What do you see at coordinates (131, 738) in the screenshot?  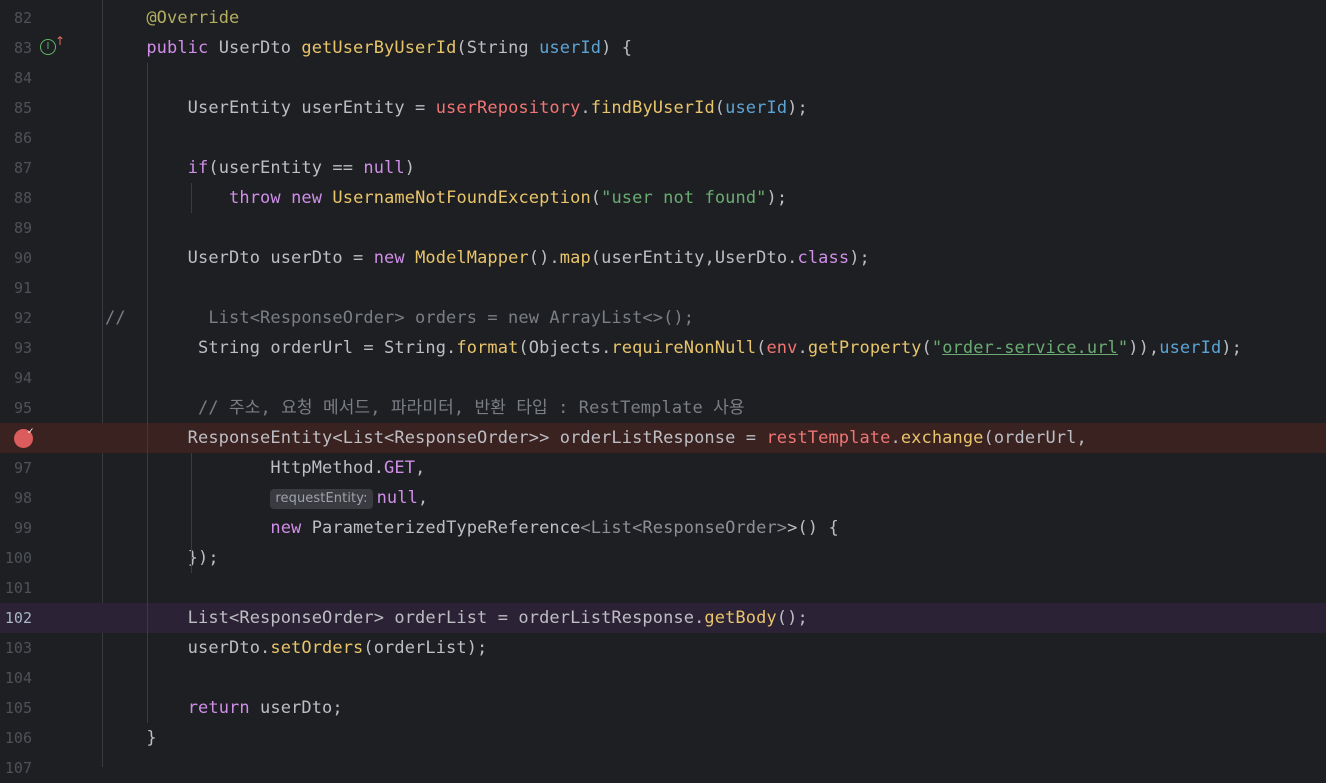 I see `code-text: }` at bounding box center [131, 738].